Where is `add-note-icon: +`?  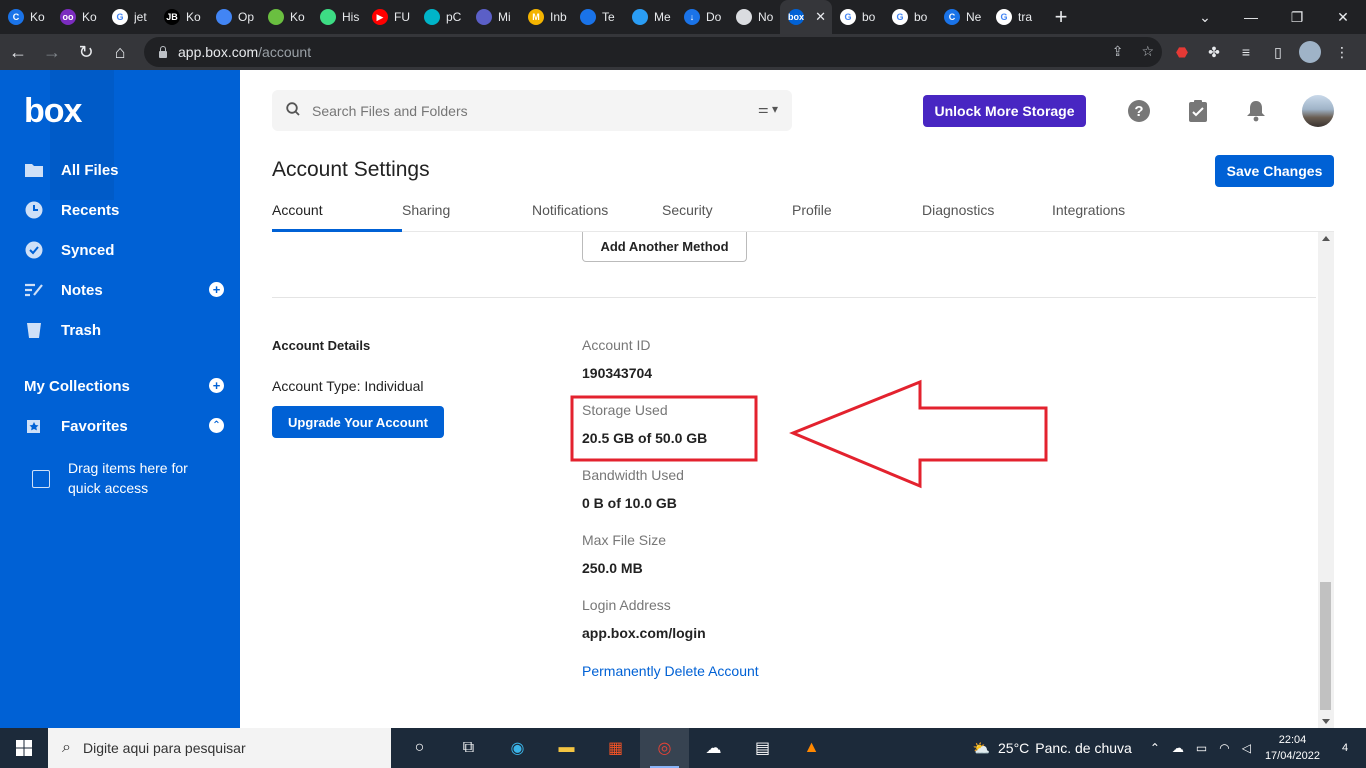
add-note-icon: + is located at coordinates (216, 289).